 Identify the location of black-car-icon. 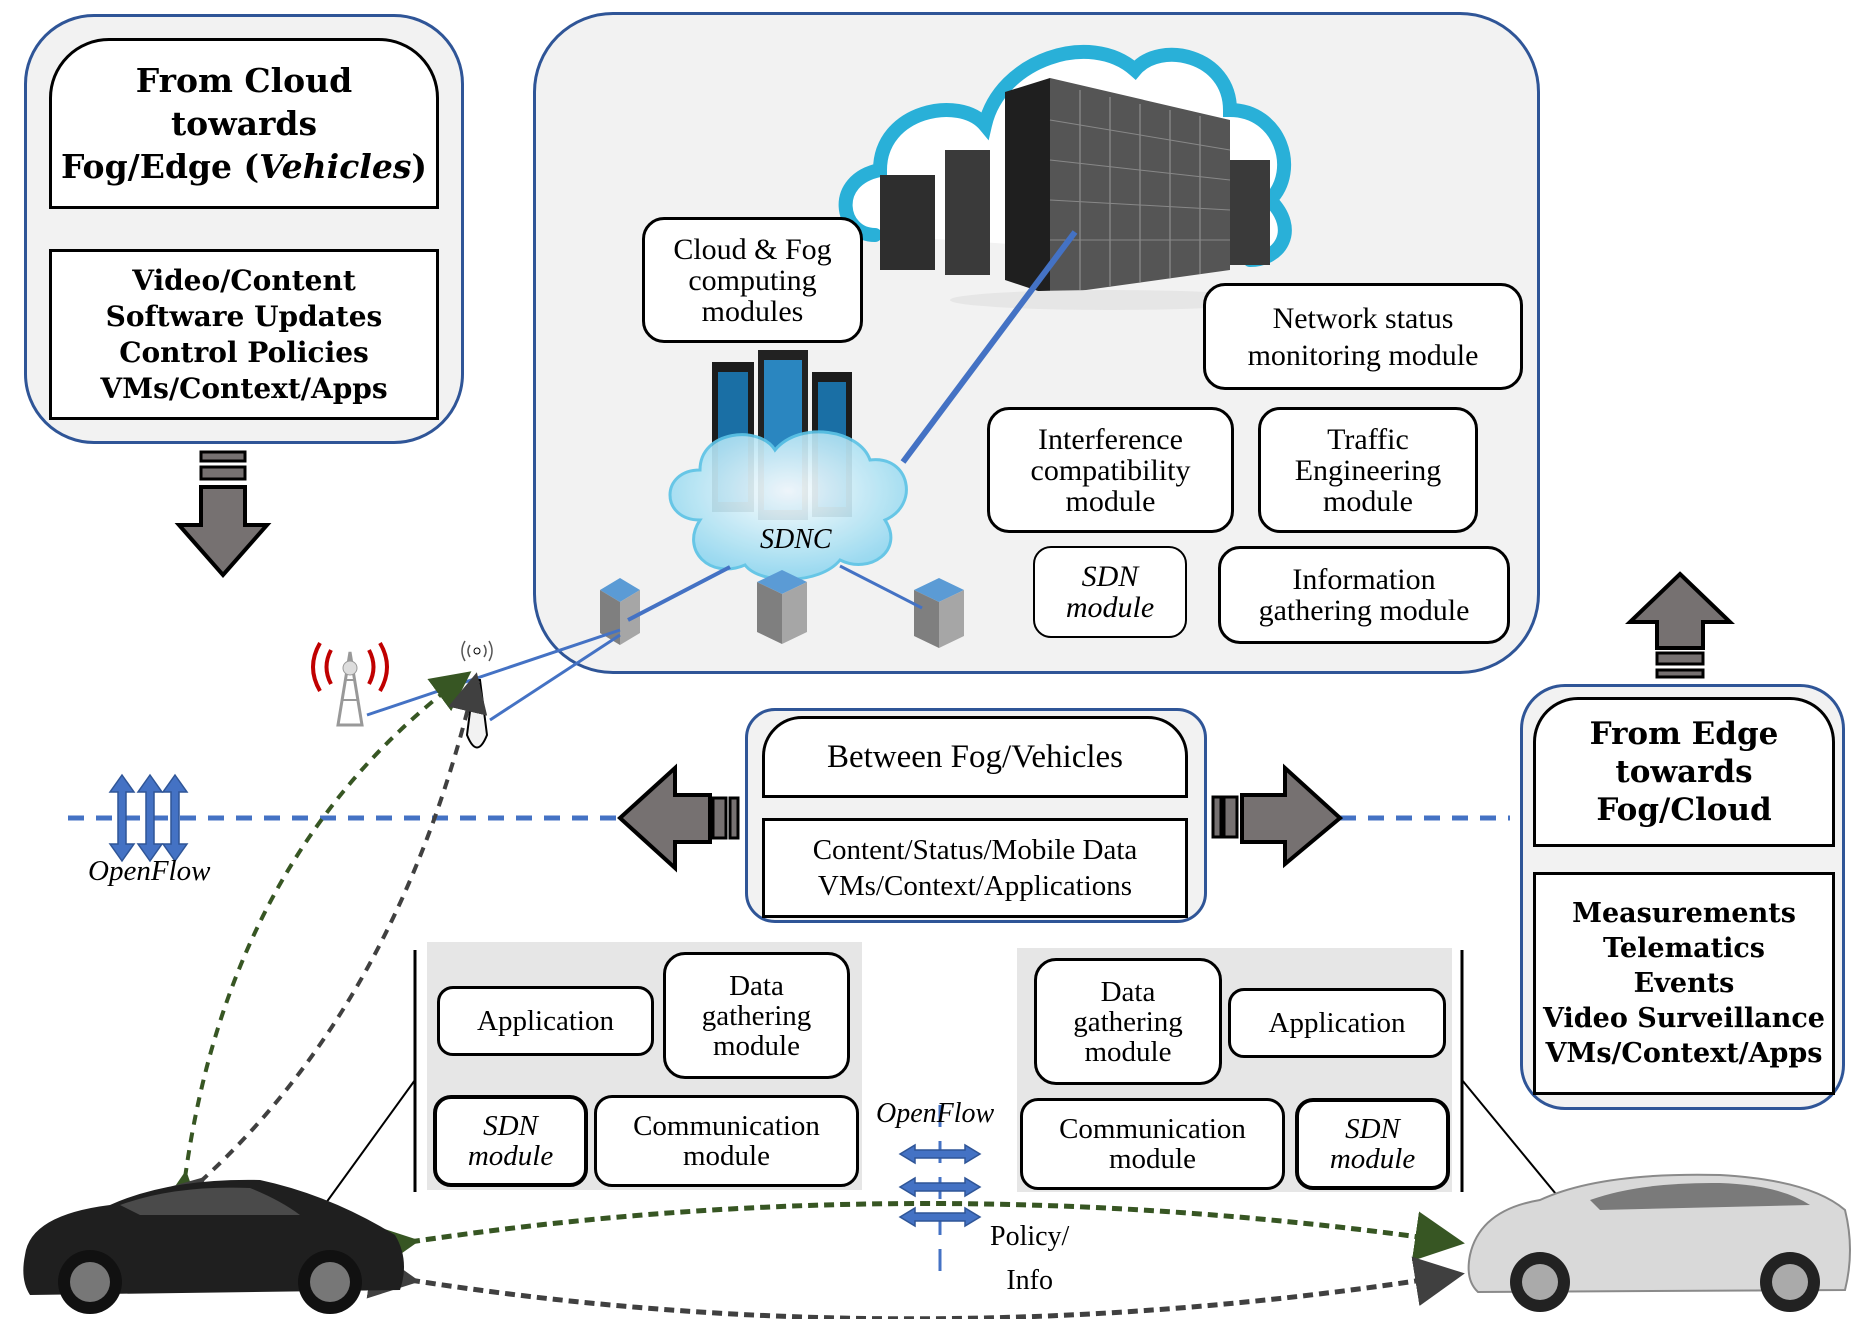
(213, 1246).